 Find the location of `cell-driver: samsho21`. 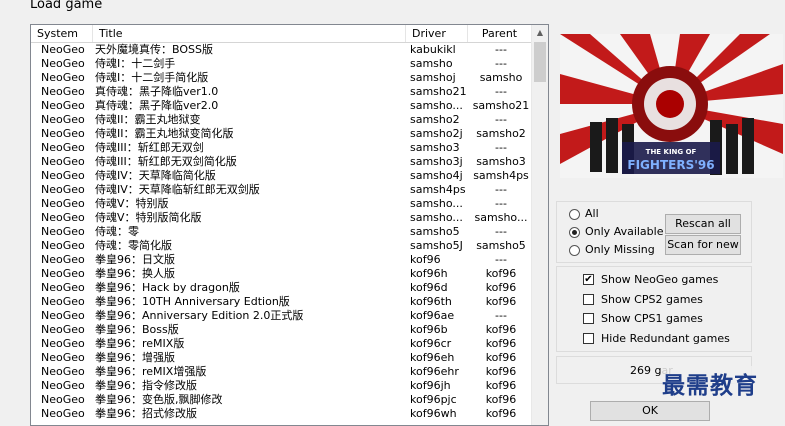

cell-driver: samsho21 is located at coordinates (438, 91).